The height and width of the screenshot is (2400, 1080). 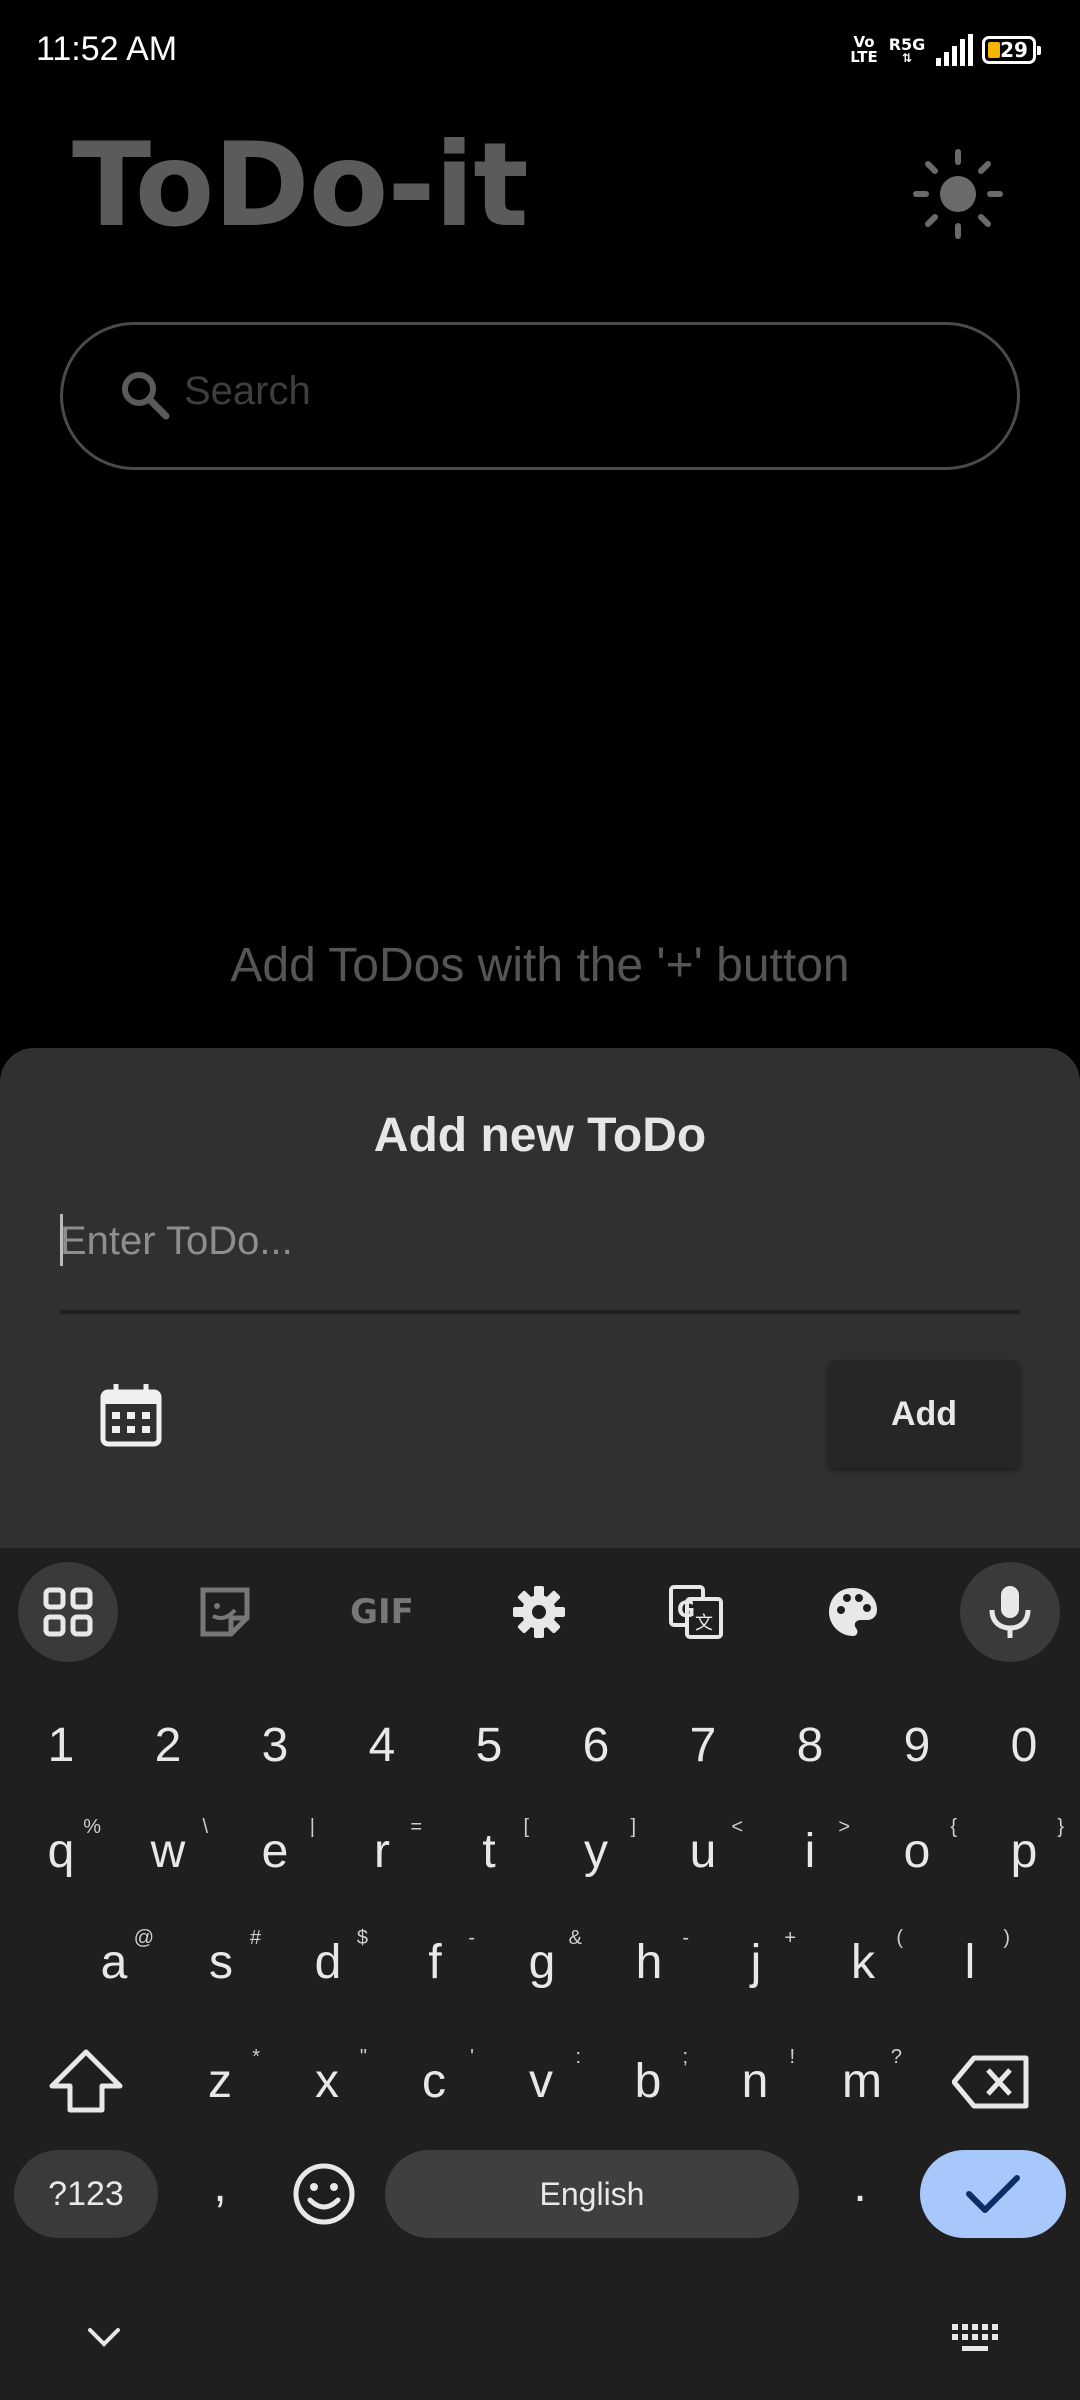 What do you see at coordinates (648, 2077) in the screenshot?
I see `key-b: b;` at bounding box center [648, 2077].